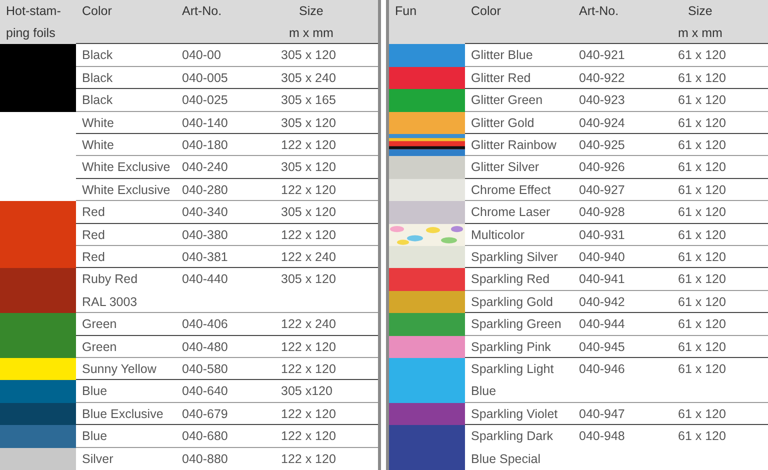  What do you see at coordinates (519, 447) in the screenshot?
I see `color-name: Sparkling Dark Blue Special` at bounding box center [519, 447].